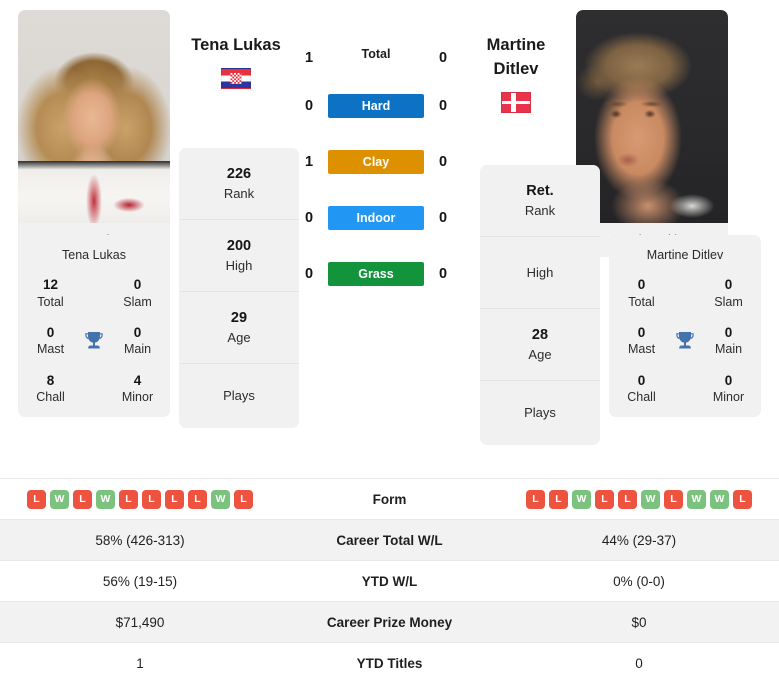  I want to click on surface-badge-indoor: Indoor, so click(376, 218).